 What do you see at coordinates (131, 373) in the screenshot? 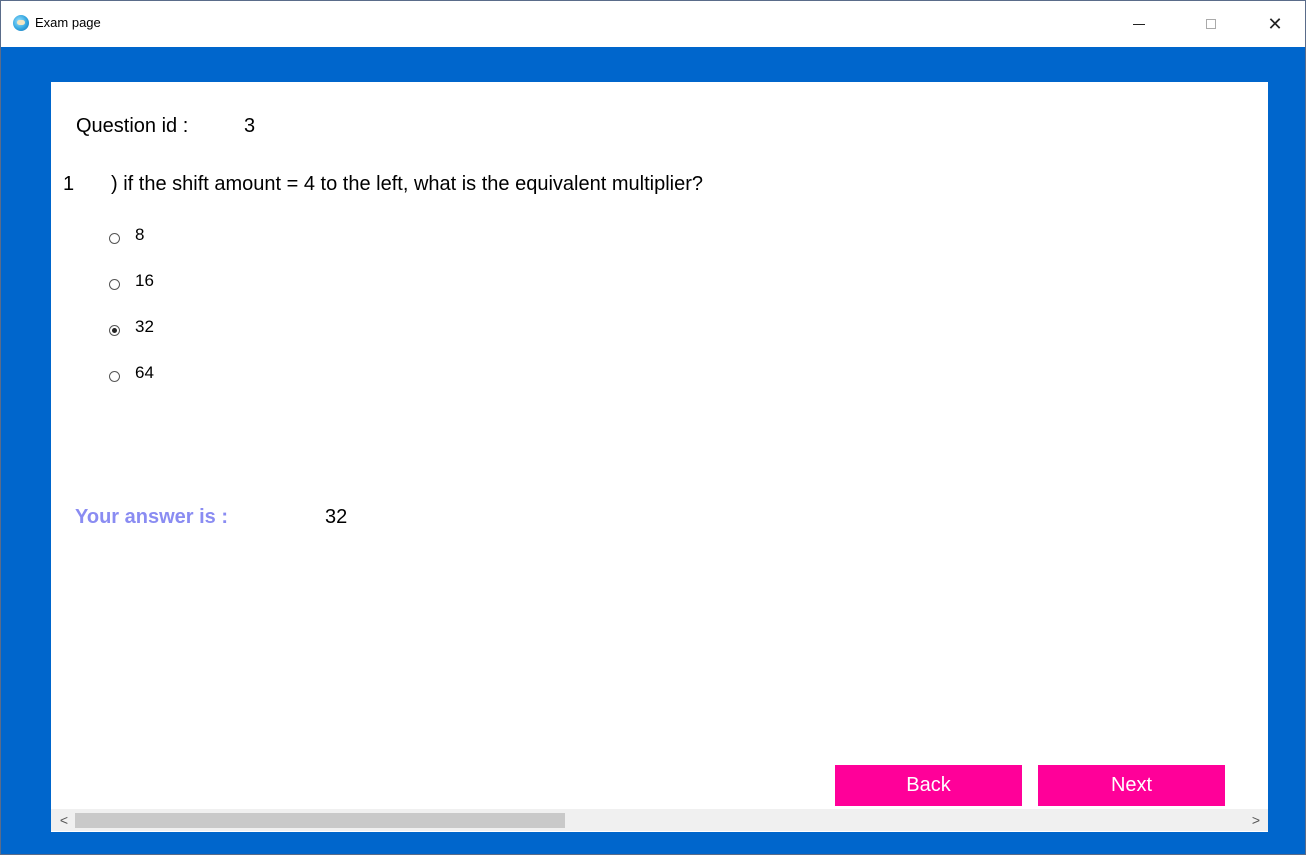
I see `option-64: 64` at bounding box center [131, 373].